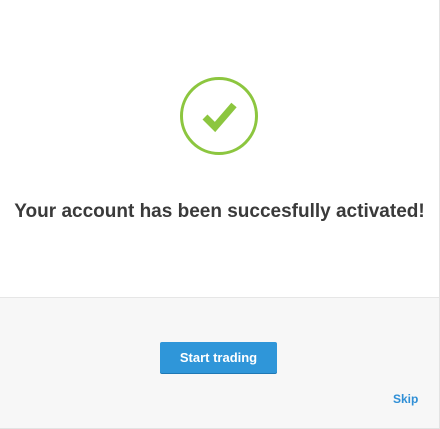 The height and width of the screenshot is (429, 440). What do you see at coordinates (218, 357) in the screenshot?
I see `start-trading-button: Start trading` at bounding box center [218, 357].